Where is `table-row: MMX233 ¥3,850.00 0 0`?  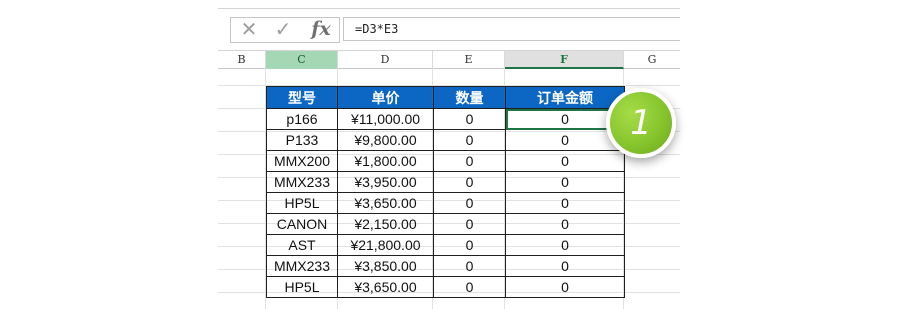
table-row: MMX233 ¥3,850.00 0 0 is located at coordinates (445, 266).